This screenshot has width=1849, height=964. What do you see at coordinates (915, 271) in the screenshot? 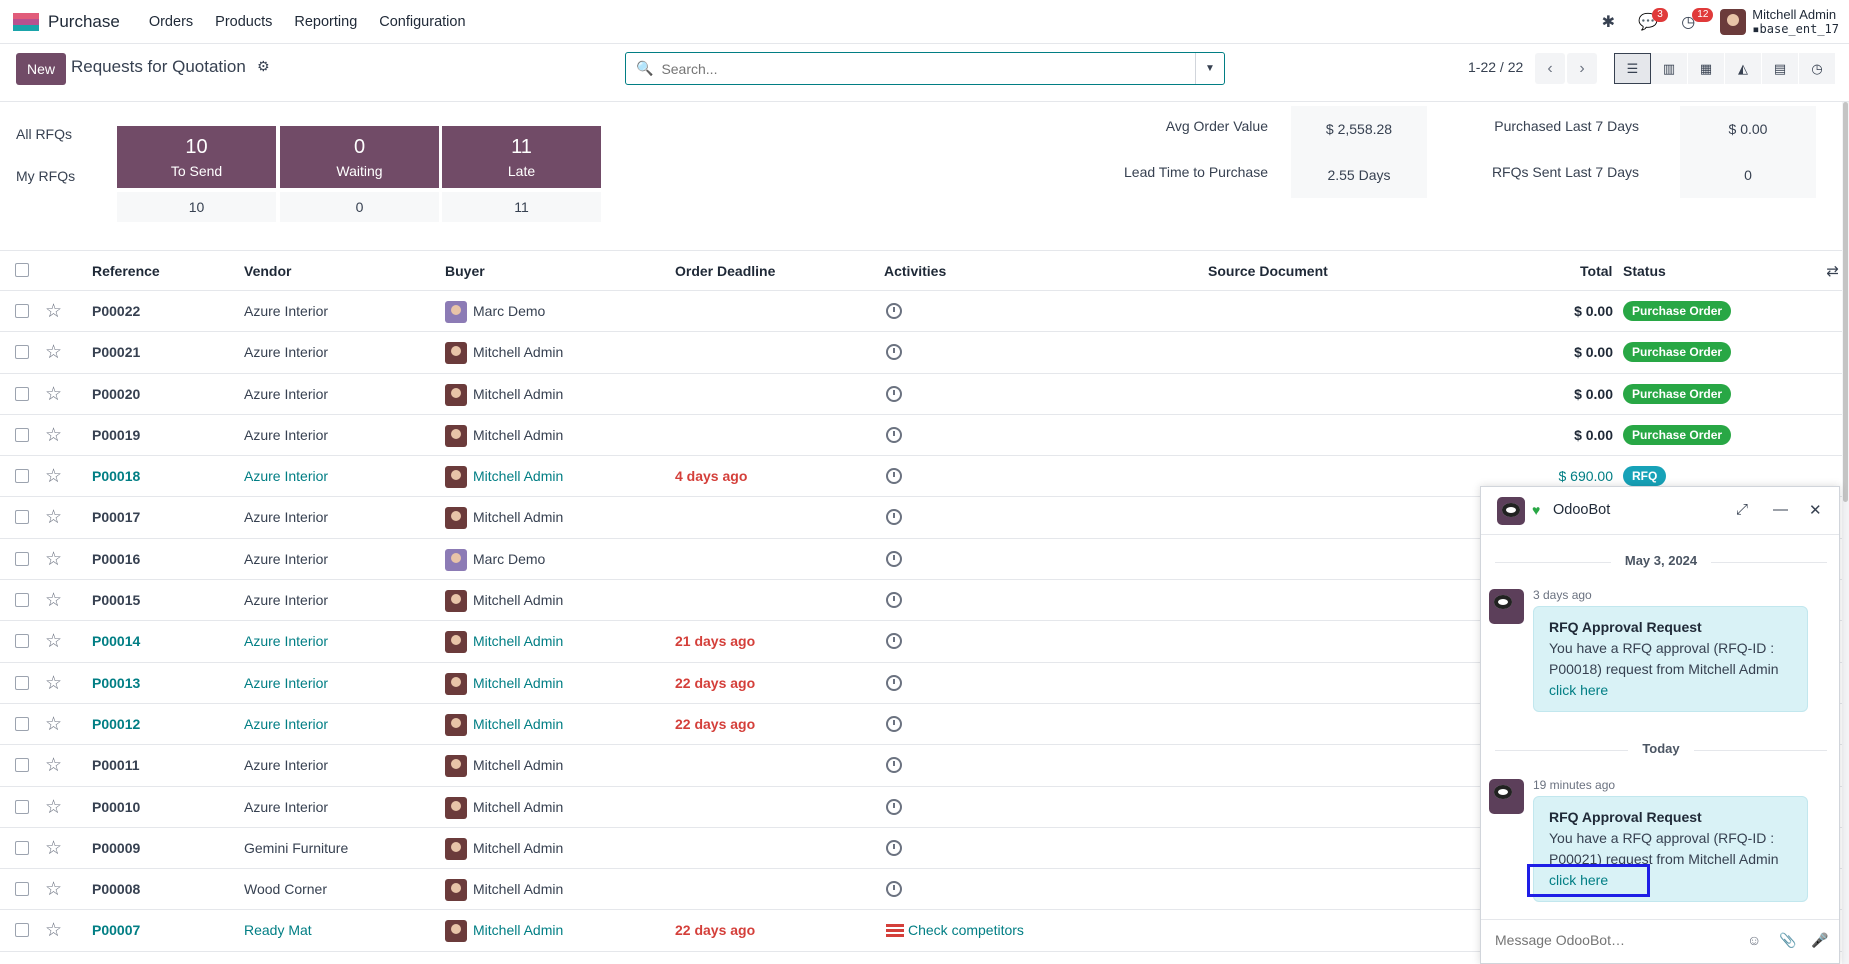
I see `col-activities: Activities` at bounding box center [915, 271].